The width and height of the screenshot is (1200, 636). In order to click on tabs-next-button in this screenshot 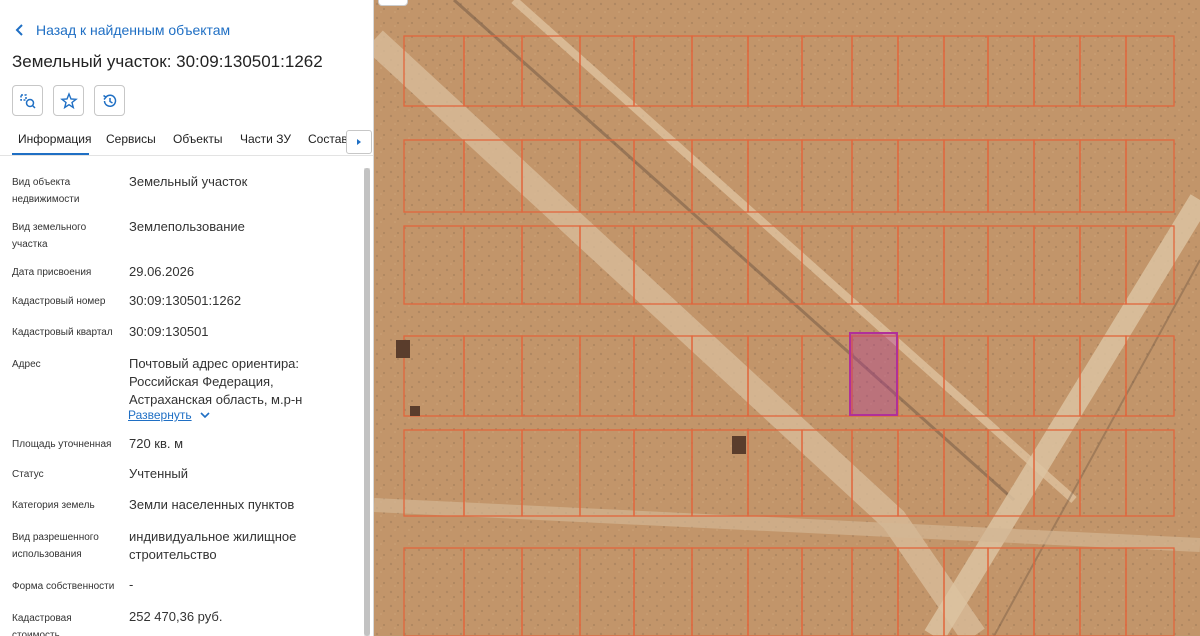, I will do `click(359, 142)`.